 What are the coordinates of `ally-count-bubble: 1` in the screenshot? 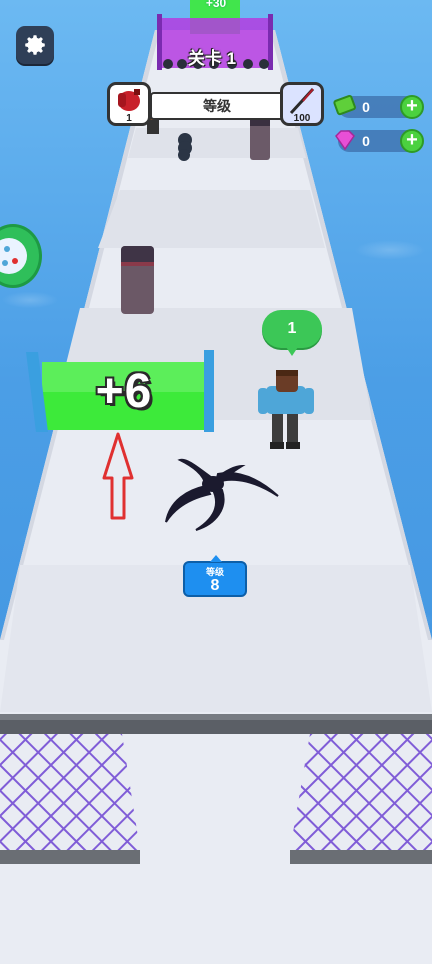 It's located at (292, 333).